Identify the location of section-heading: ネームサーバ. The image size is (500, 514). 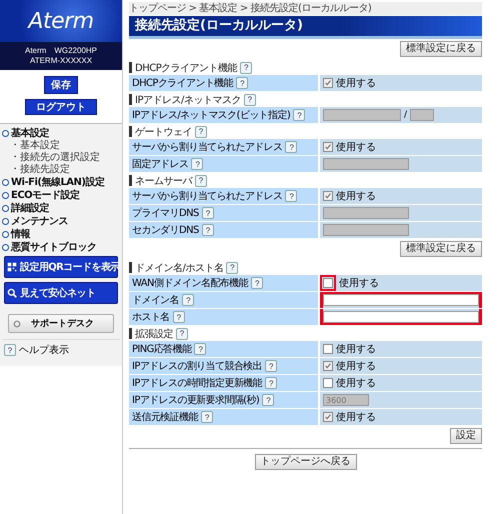
(163, 181).